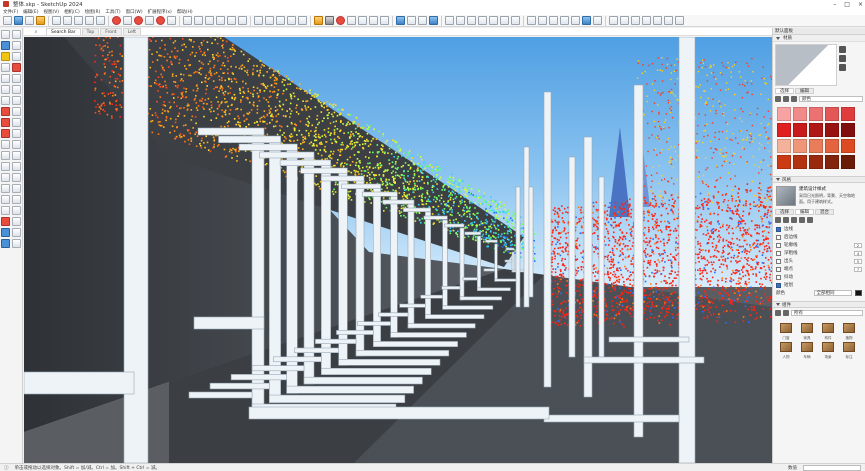 This screenshot has height=471, width=865. What do you see at coordinates (860, 4) in the screenshot?
I see `close-icon: ×` at bounding box center [860, 4].